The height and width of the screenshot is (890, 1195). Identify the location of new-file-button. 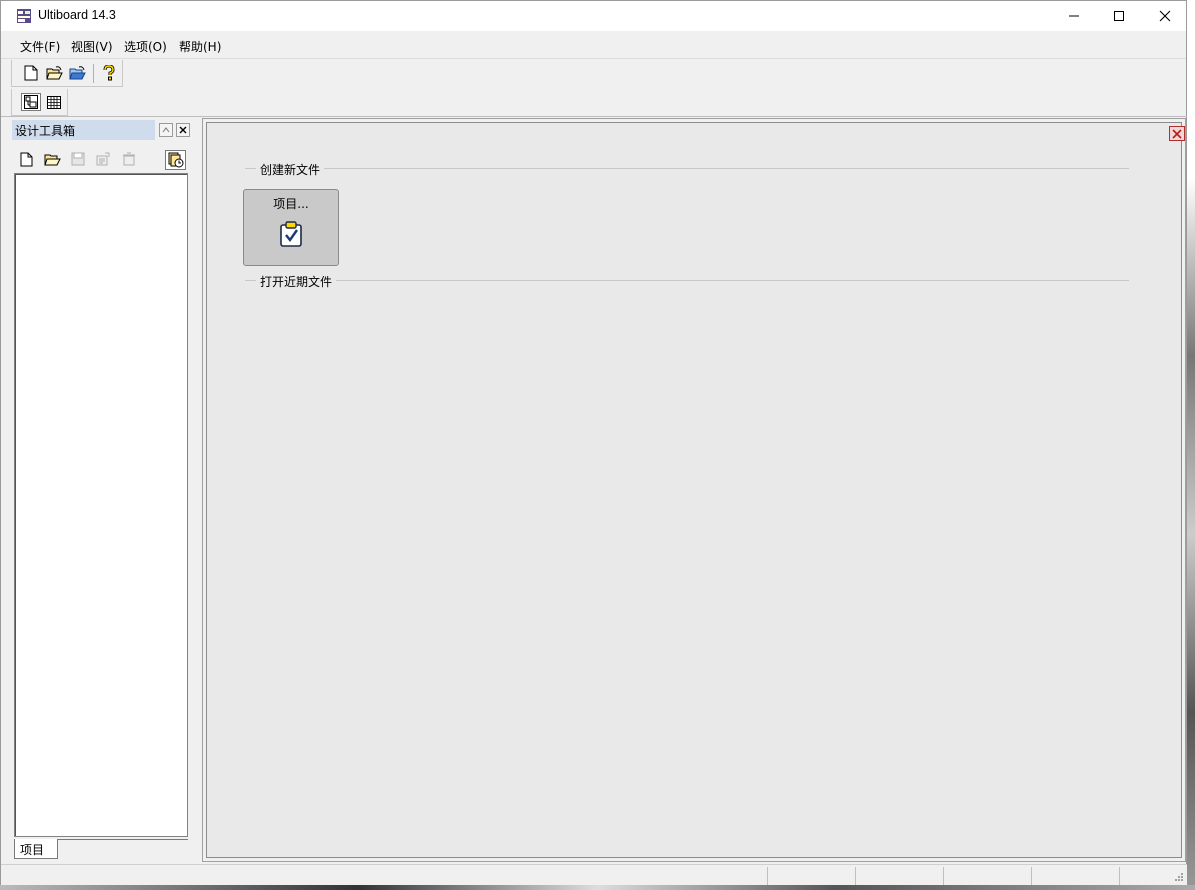
(31, 73).